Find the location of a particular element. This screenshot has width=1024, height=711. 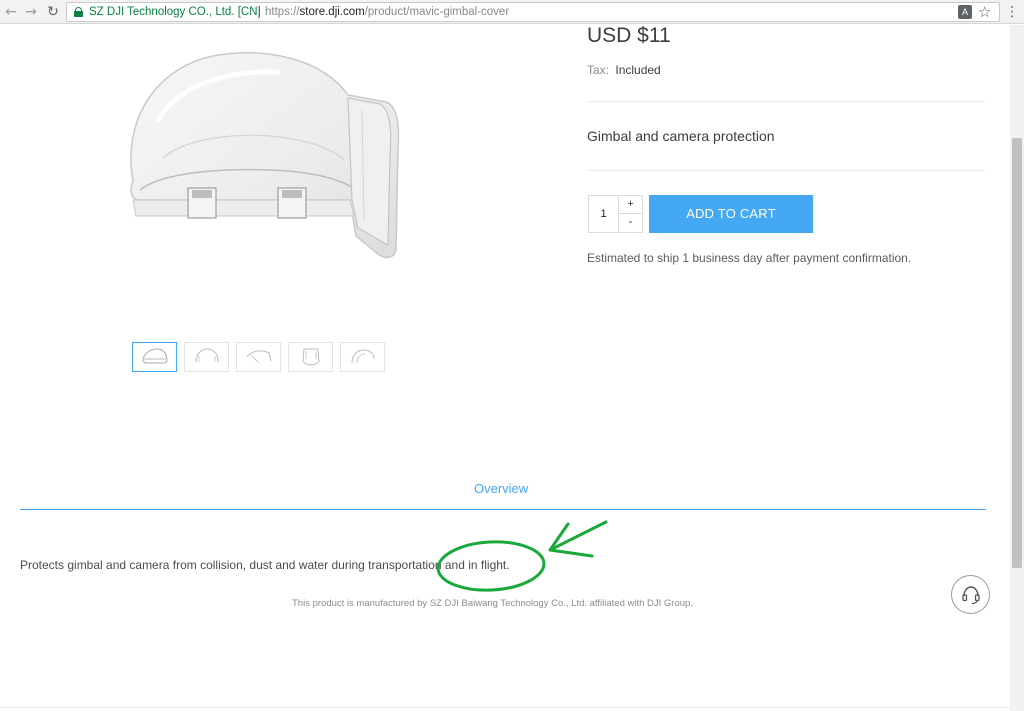

annotation-overlay is located at coordinates (525, 557).